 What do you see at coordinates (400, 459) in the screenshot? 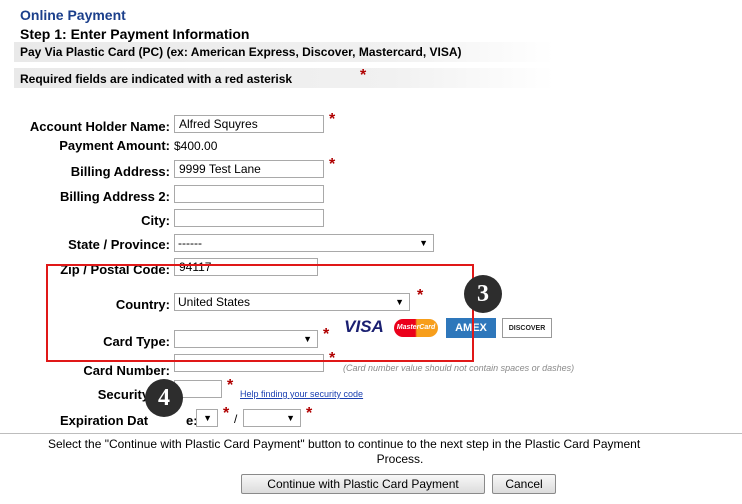
I see `instruction-line2: Process.` at bounding box center [400, 459].